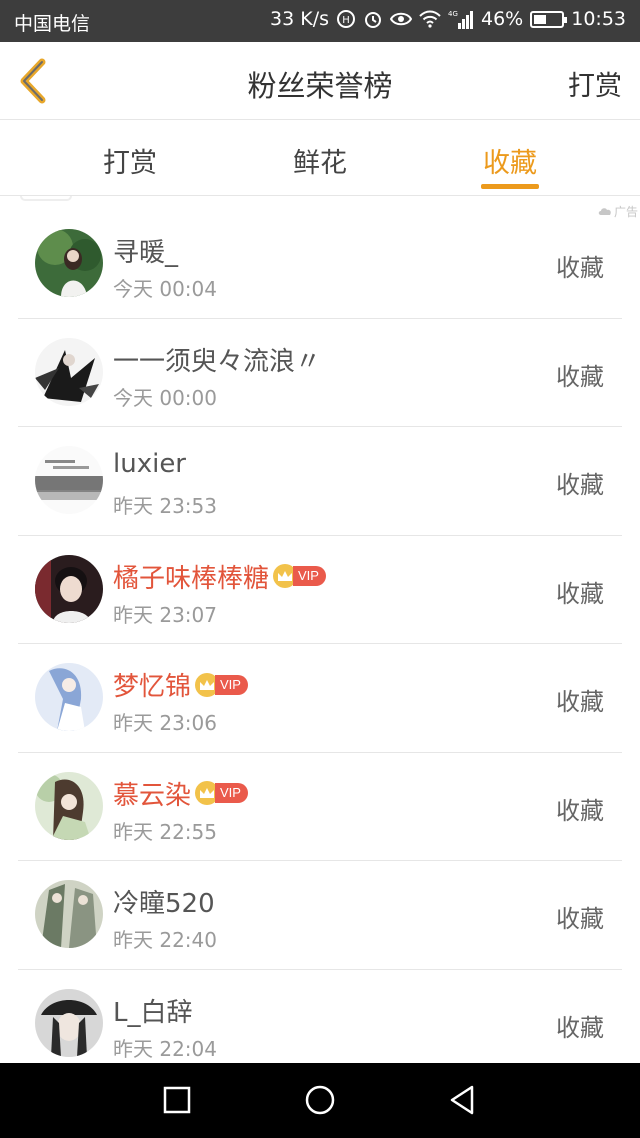 This screenshot has width=640, height=1138. What do you see at coordinates (165, 723) in the screenshot?
I see `fan-time: 昨天 23:06` at bounding box center [165, 723].